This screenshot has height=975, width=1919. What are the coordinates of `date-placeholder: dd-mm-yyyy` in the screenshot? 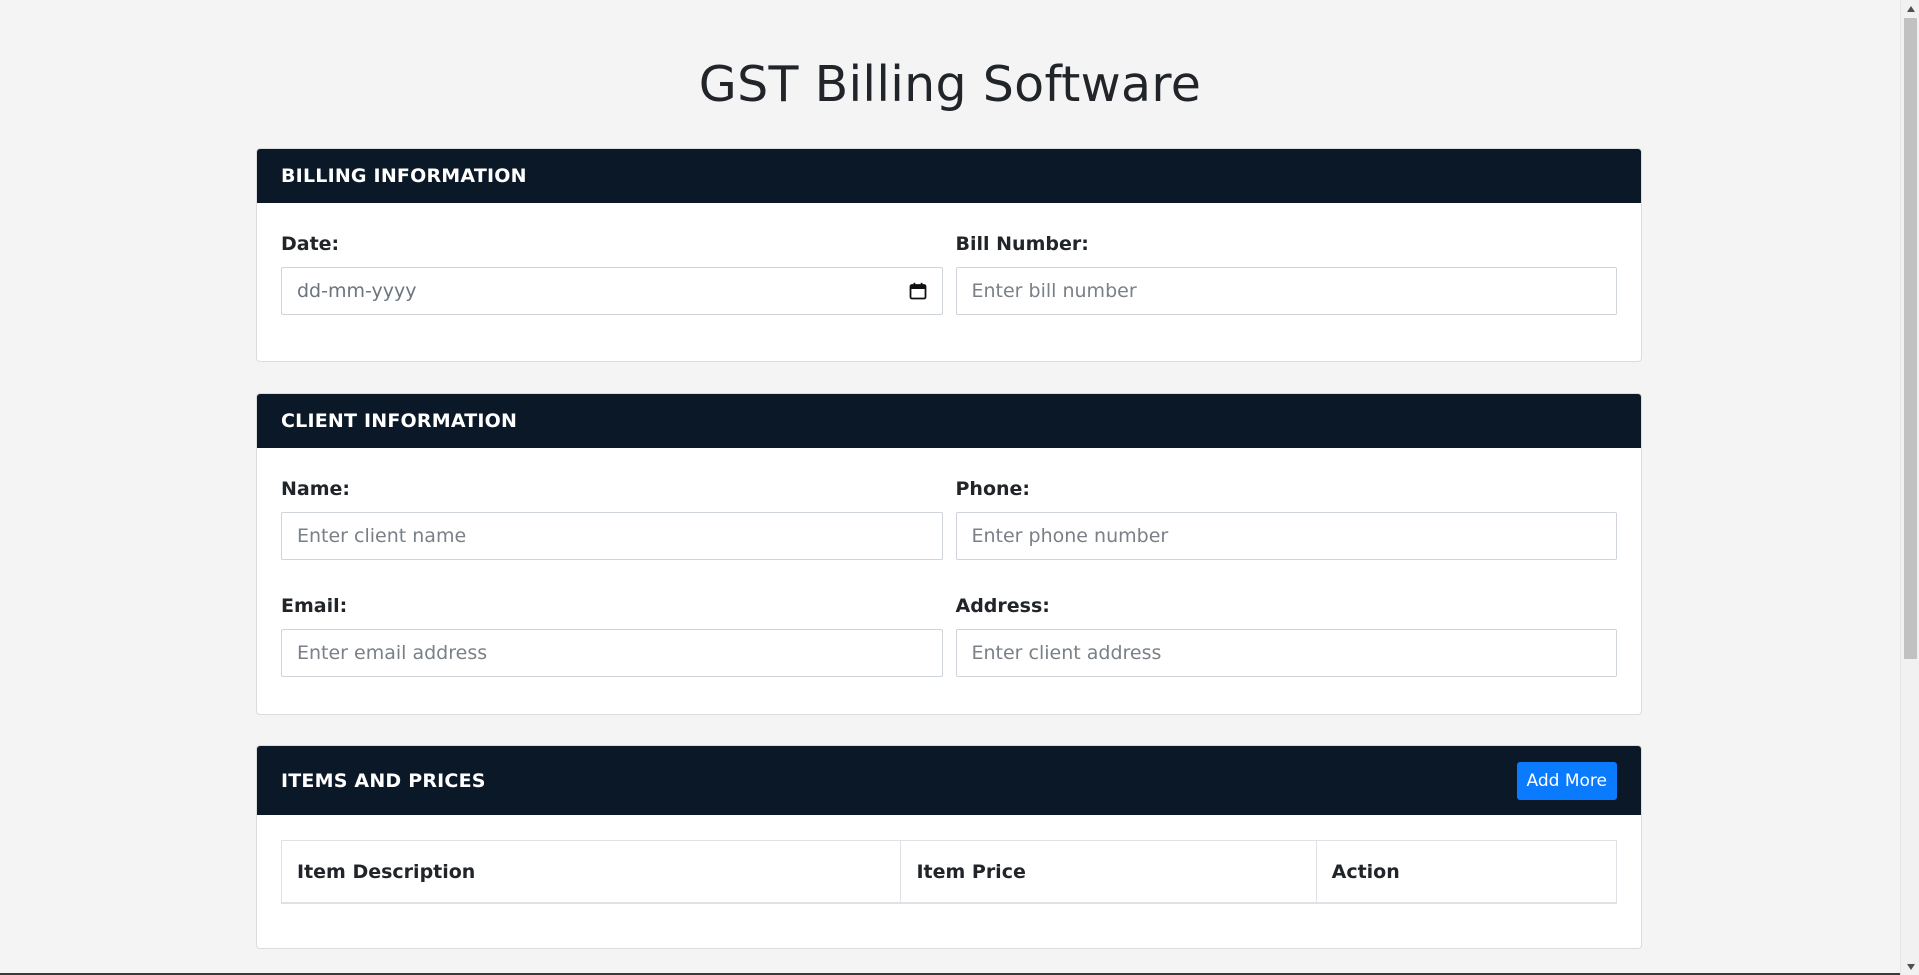 It's located at (357, 291).